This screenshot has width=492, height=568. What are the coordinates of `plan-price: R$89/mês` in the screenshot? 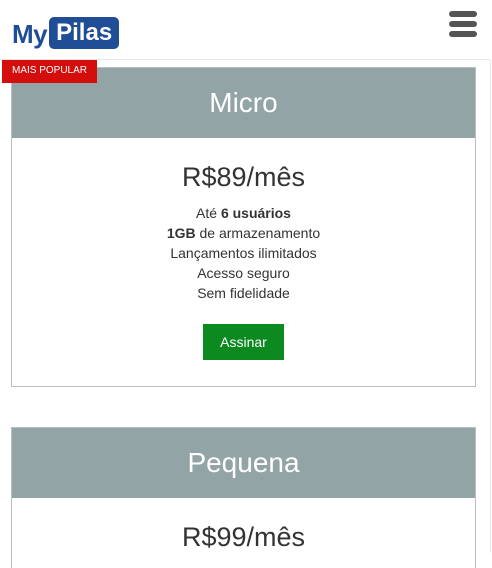 It's located at (243, 177).